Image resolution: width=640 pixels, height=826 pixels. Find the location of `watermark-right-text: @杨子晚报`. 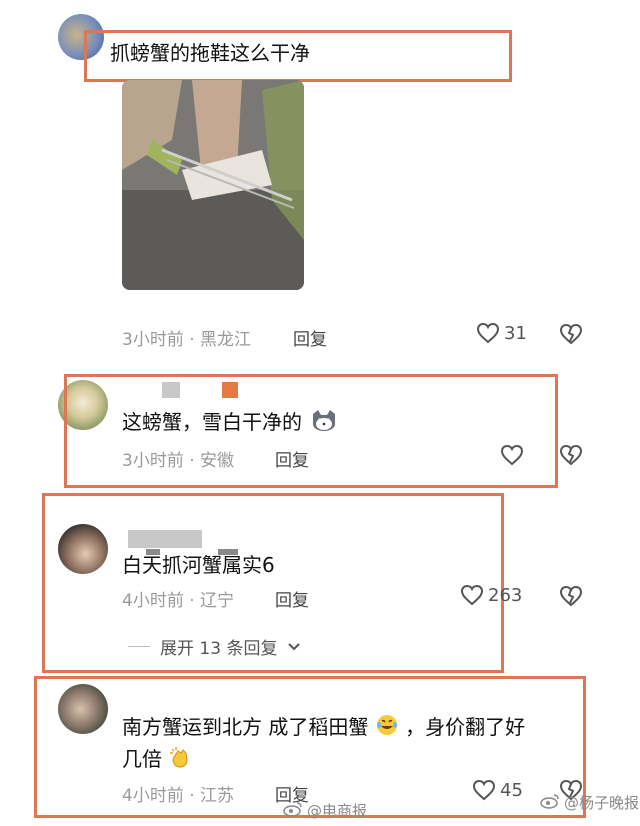

watermark-right-text: @杨子晚报 is located at coordinates (602, 803).